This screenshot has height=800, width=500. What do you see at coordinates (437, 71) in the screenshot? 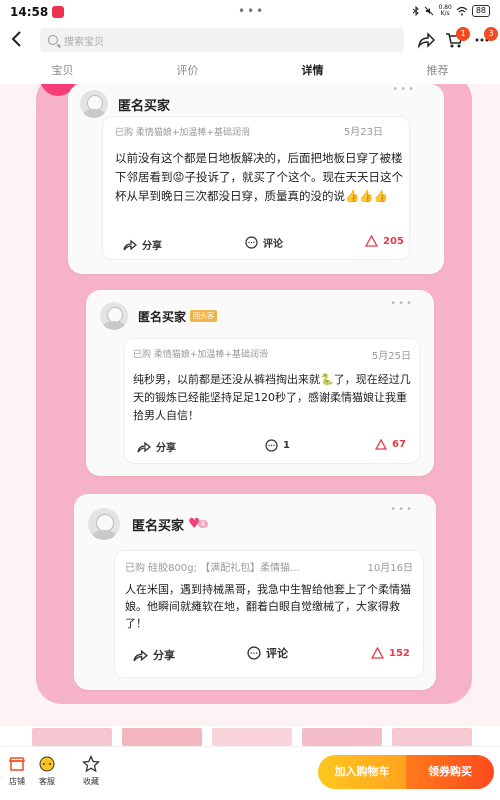
I see `tab-recommend: 推荐` at bounding box center [437, 71].